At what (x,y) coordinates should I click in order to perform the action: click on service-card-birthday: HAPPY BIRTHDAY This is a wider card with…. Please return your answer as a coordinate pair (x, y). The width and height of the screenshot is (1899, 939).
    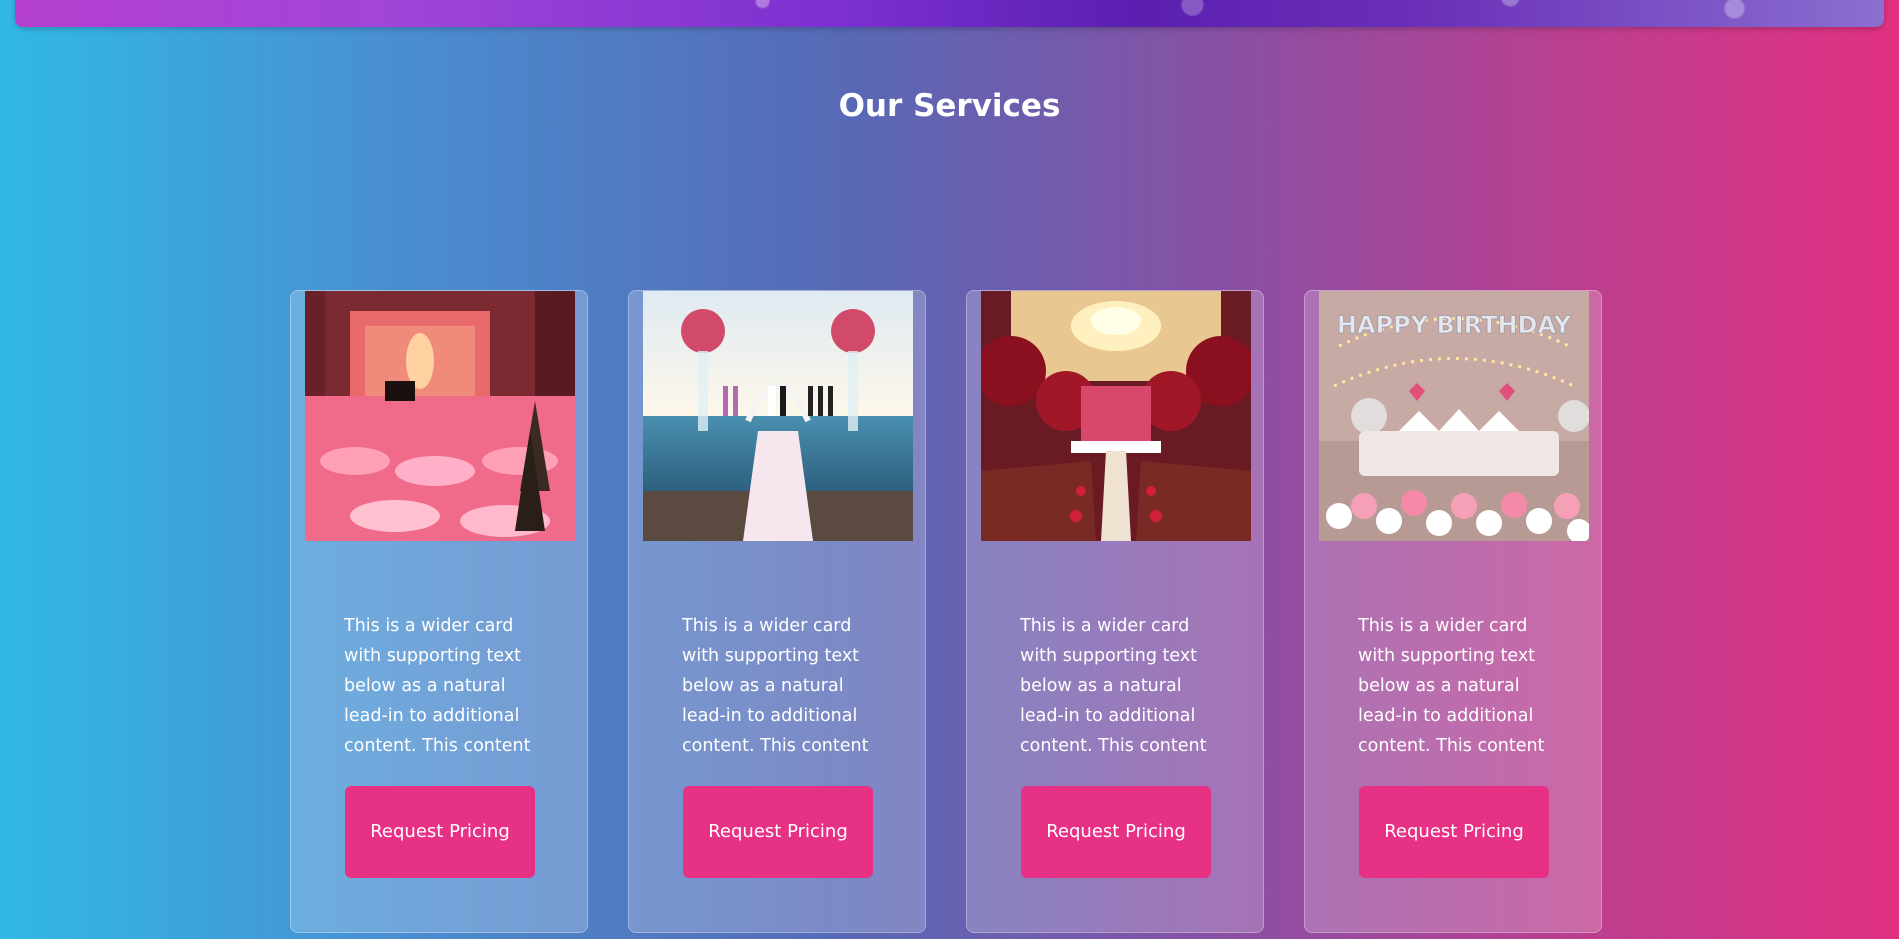
    Looking at the image, I should click on (1453, 611).